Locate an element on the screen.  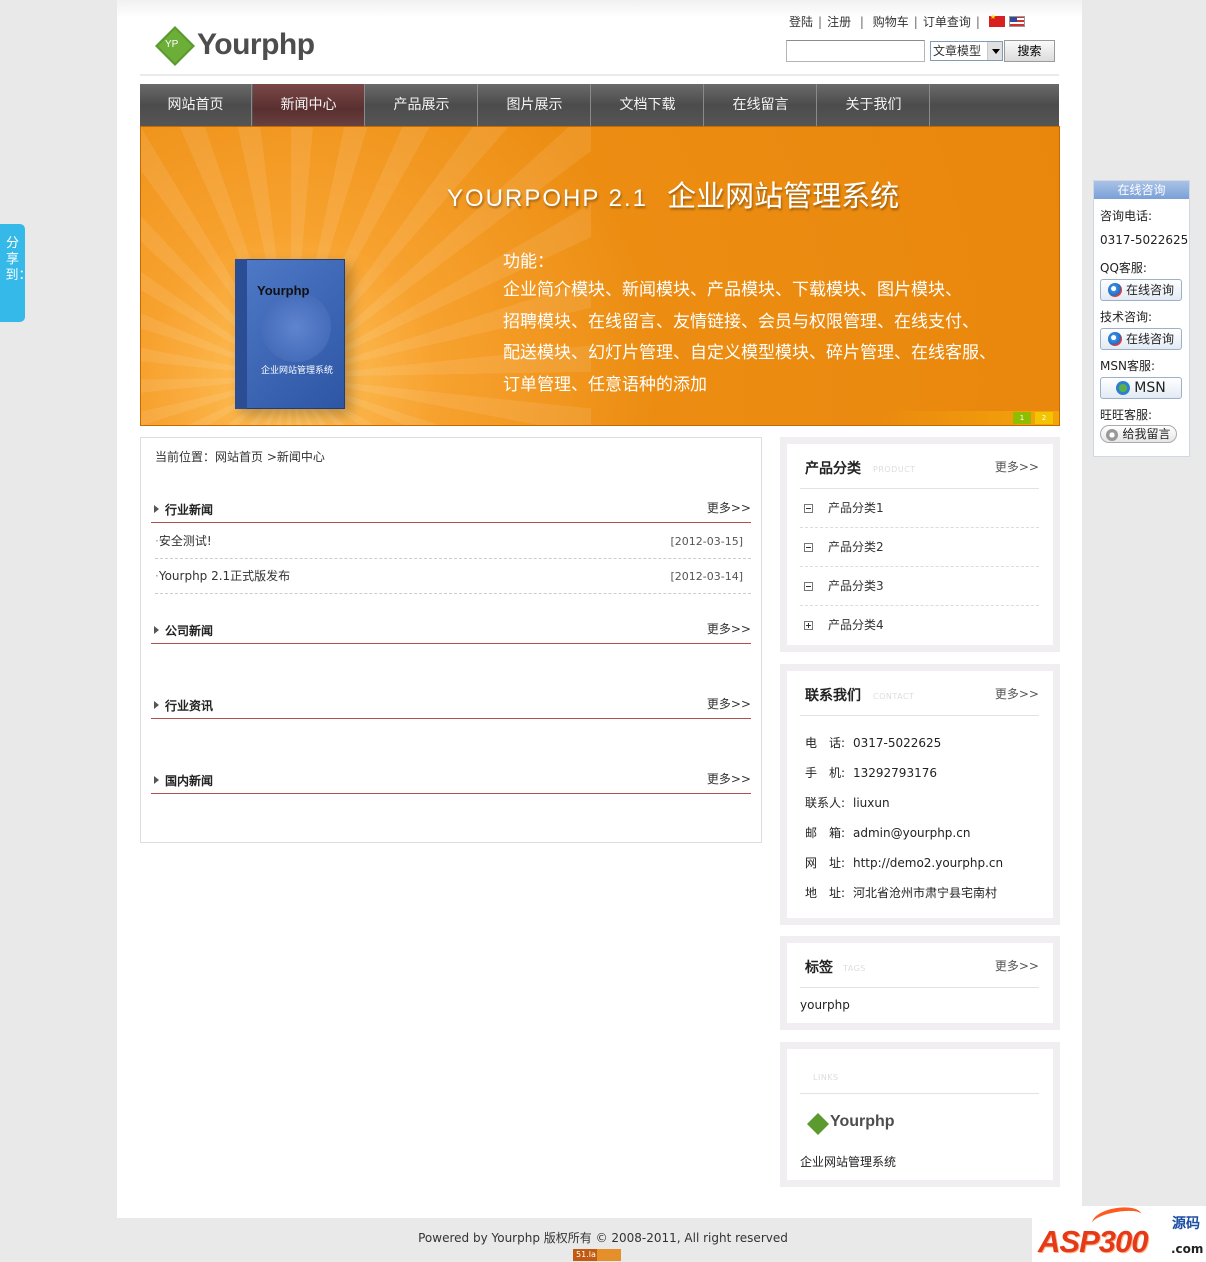
section-title: 国内新闻 is located at coordinates (183, 780).